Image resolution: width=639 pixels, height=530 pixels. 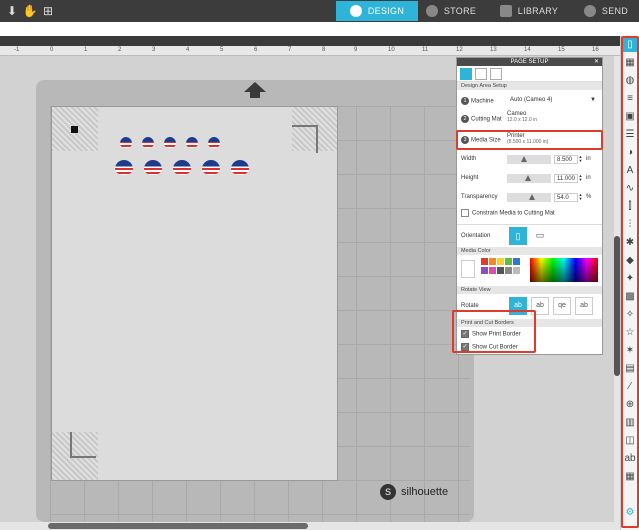 What do you see at coordinates (566, 178) in the screenshot?
I see `height-input: 11.000` at bounding box center [566, 178].